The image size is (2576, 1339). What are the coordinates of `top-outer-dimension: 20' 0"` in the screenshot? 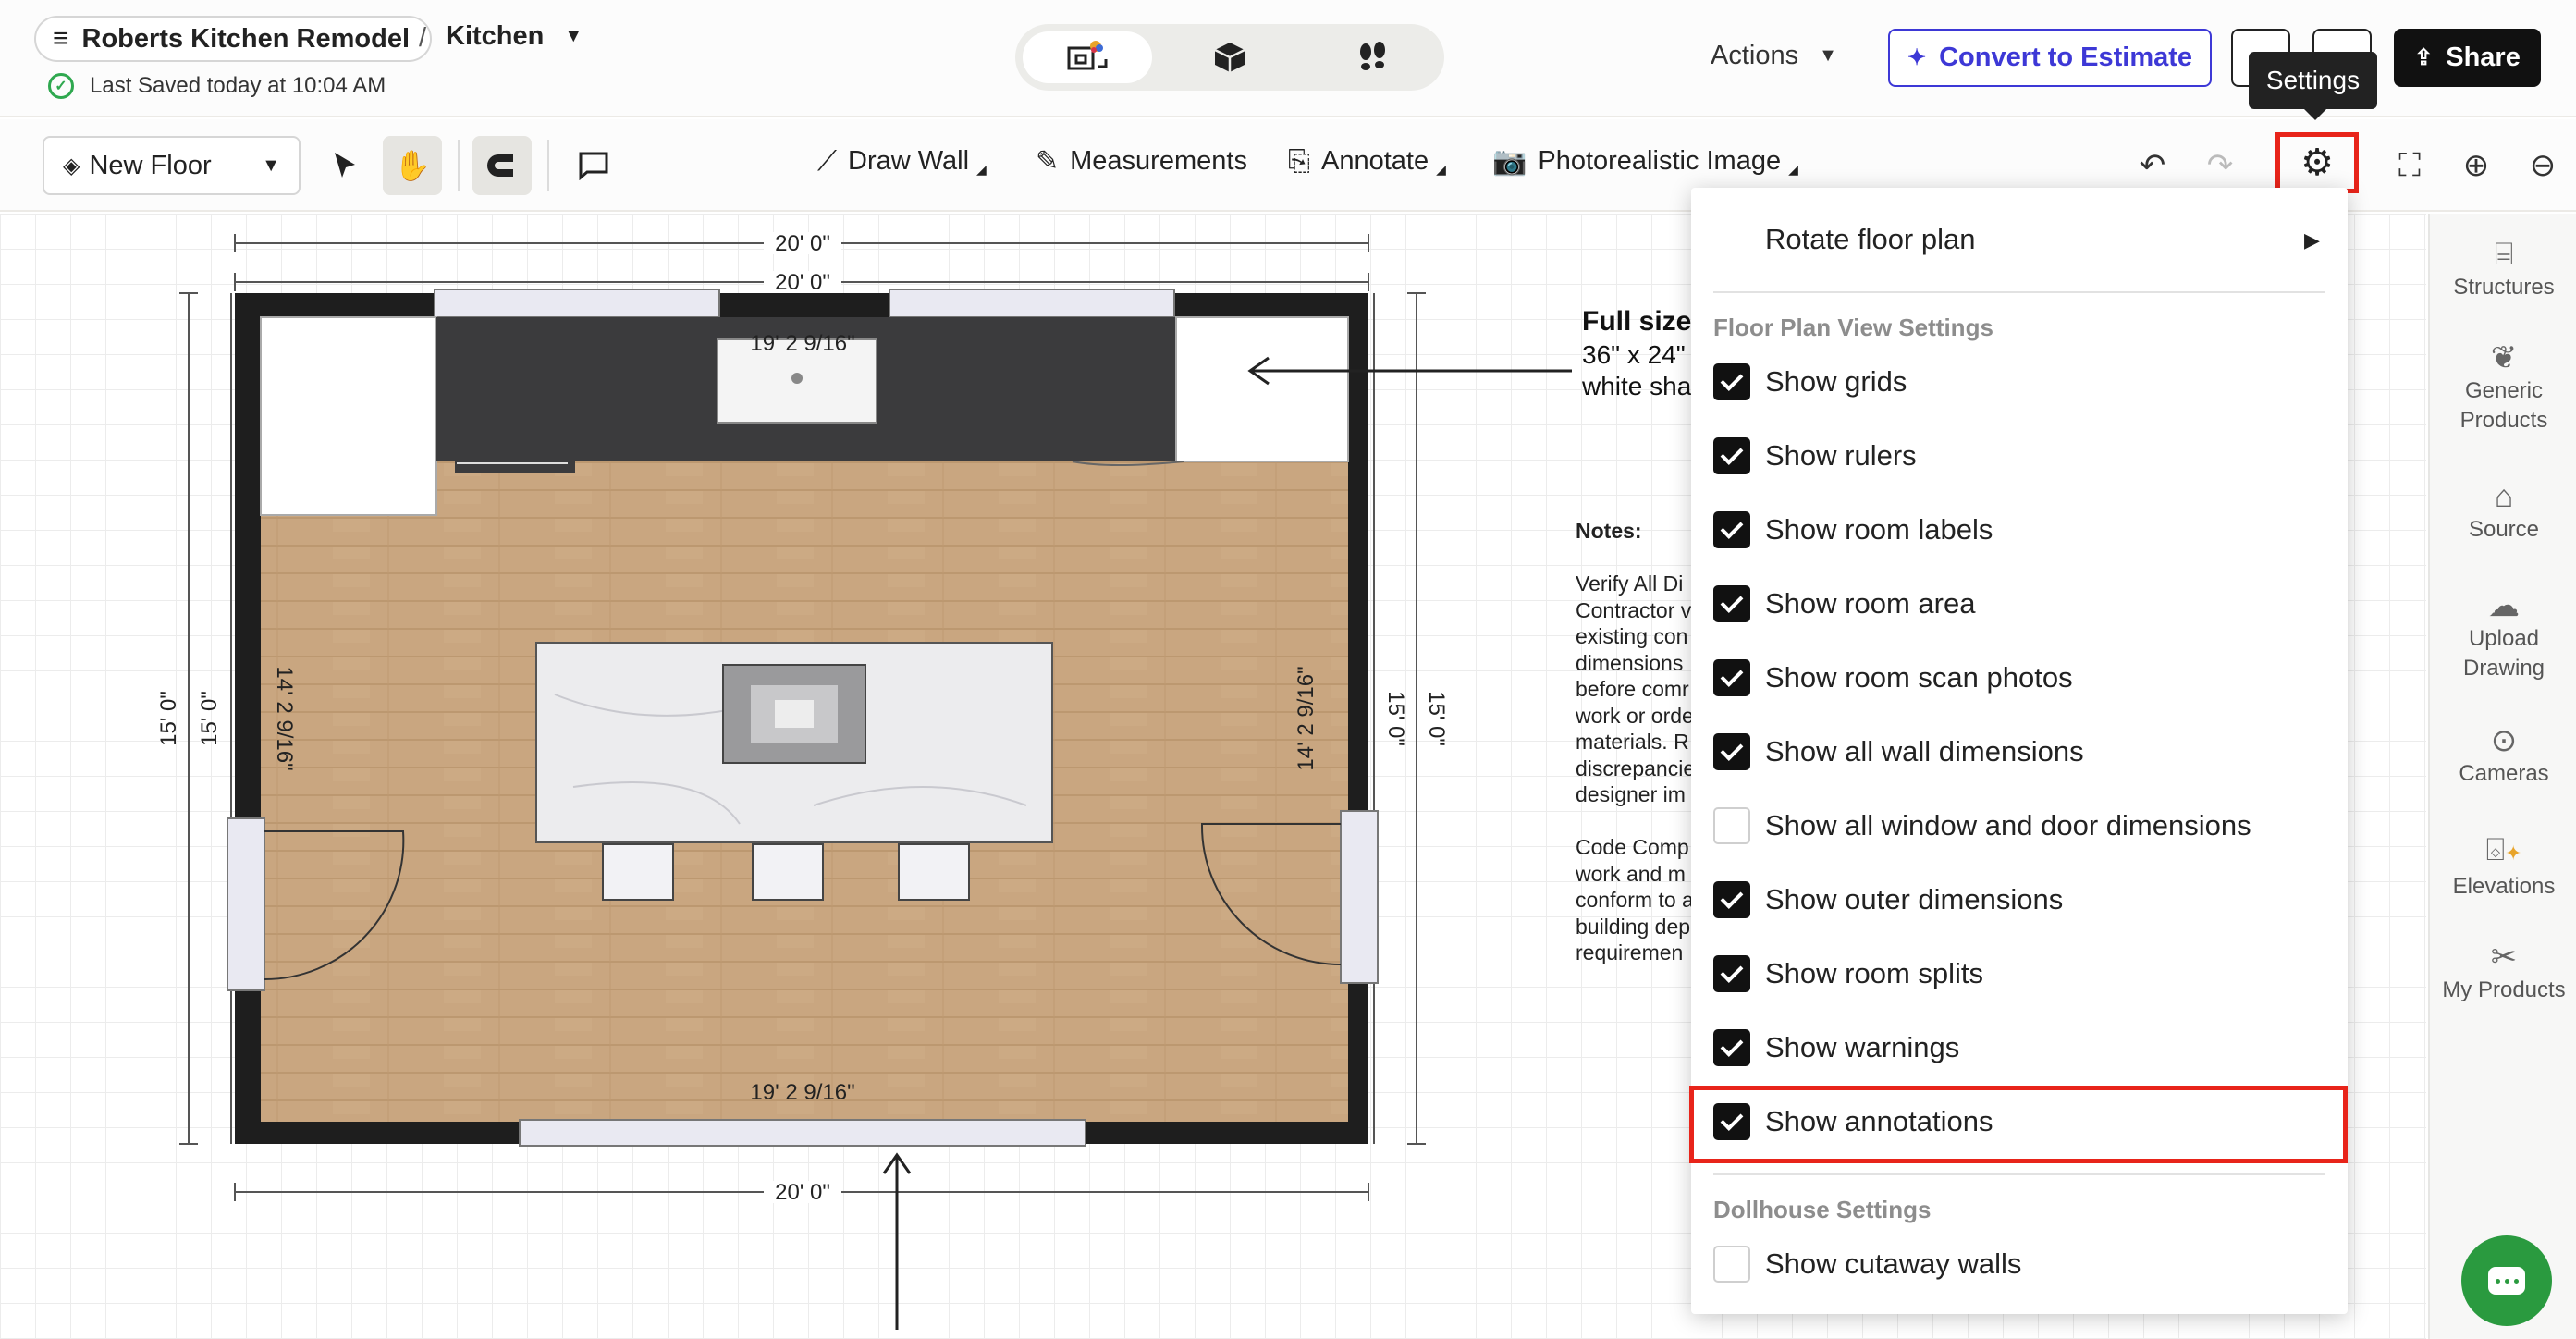 It's located at (803, 244).